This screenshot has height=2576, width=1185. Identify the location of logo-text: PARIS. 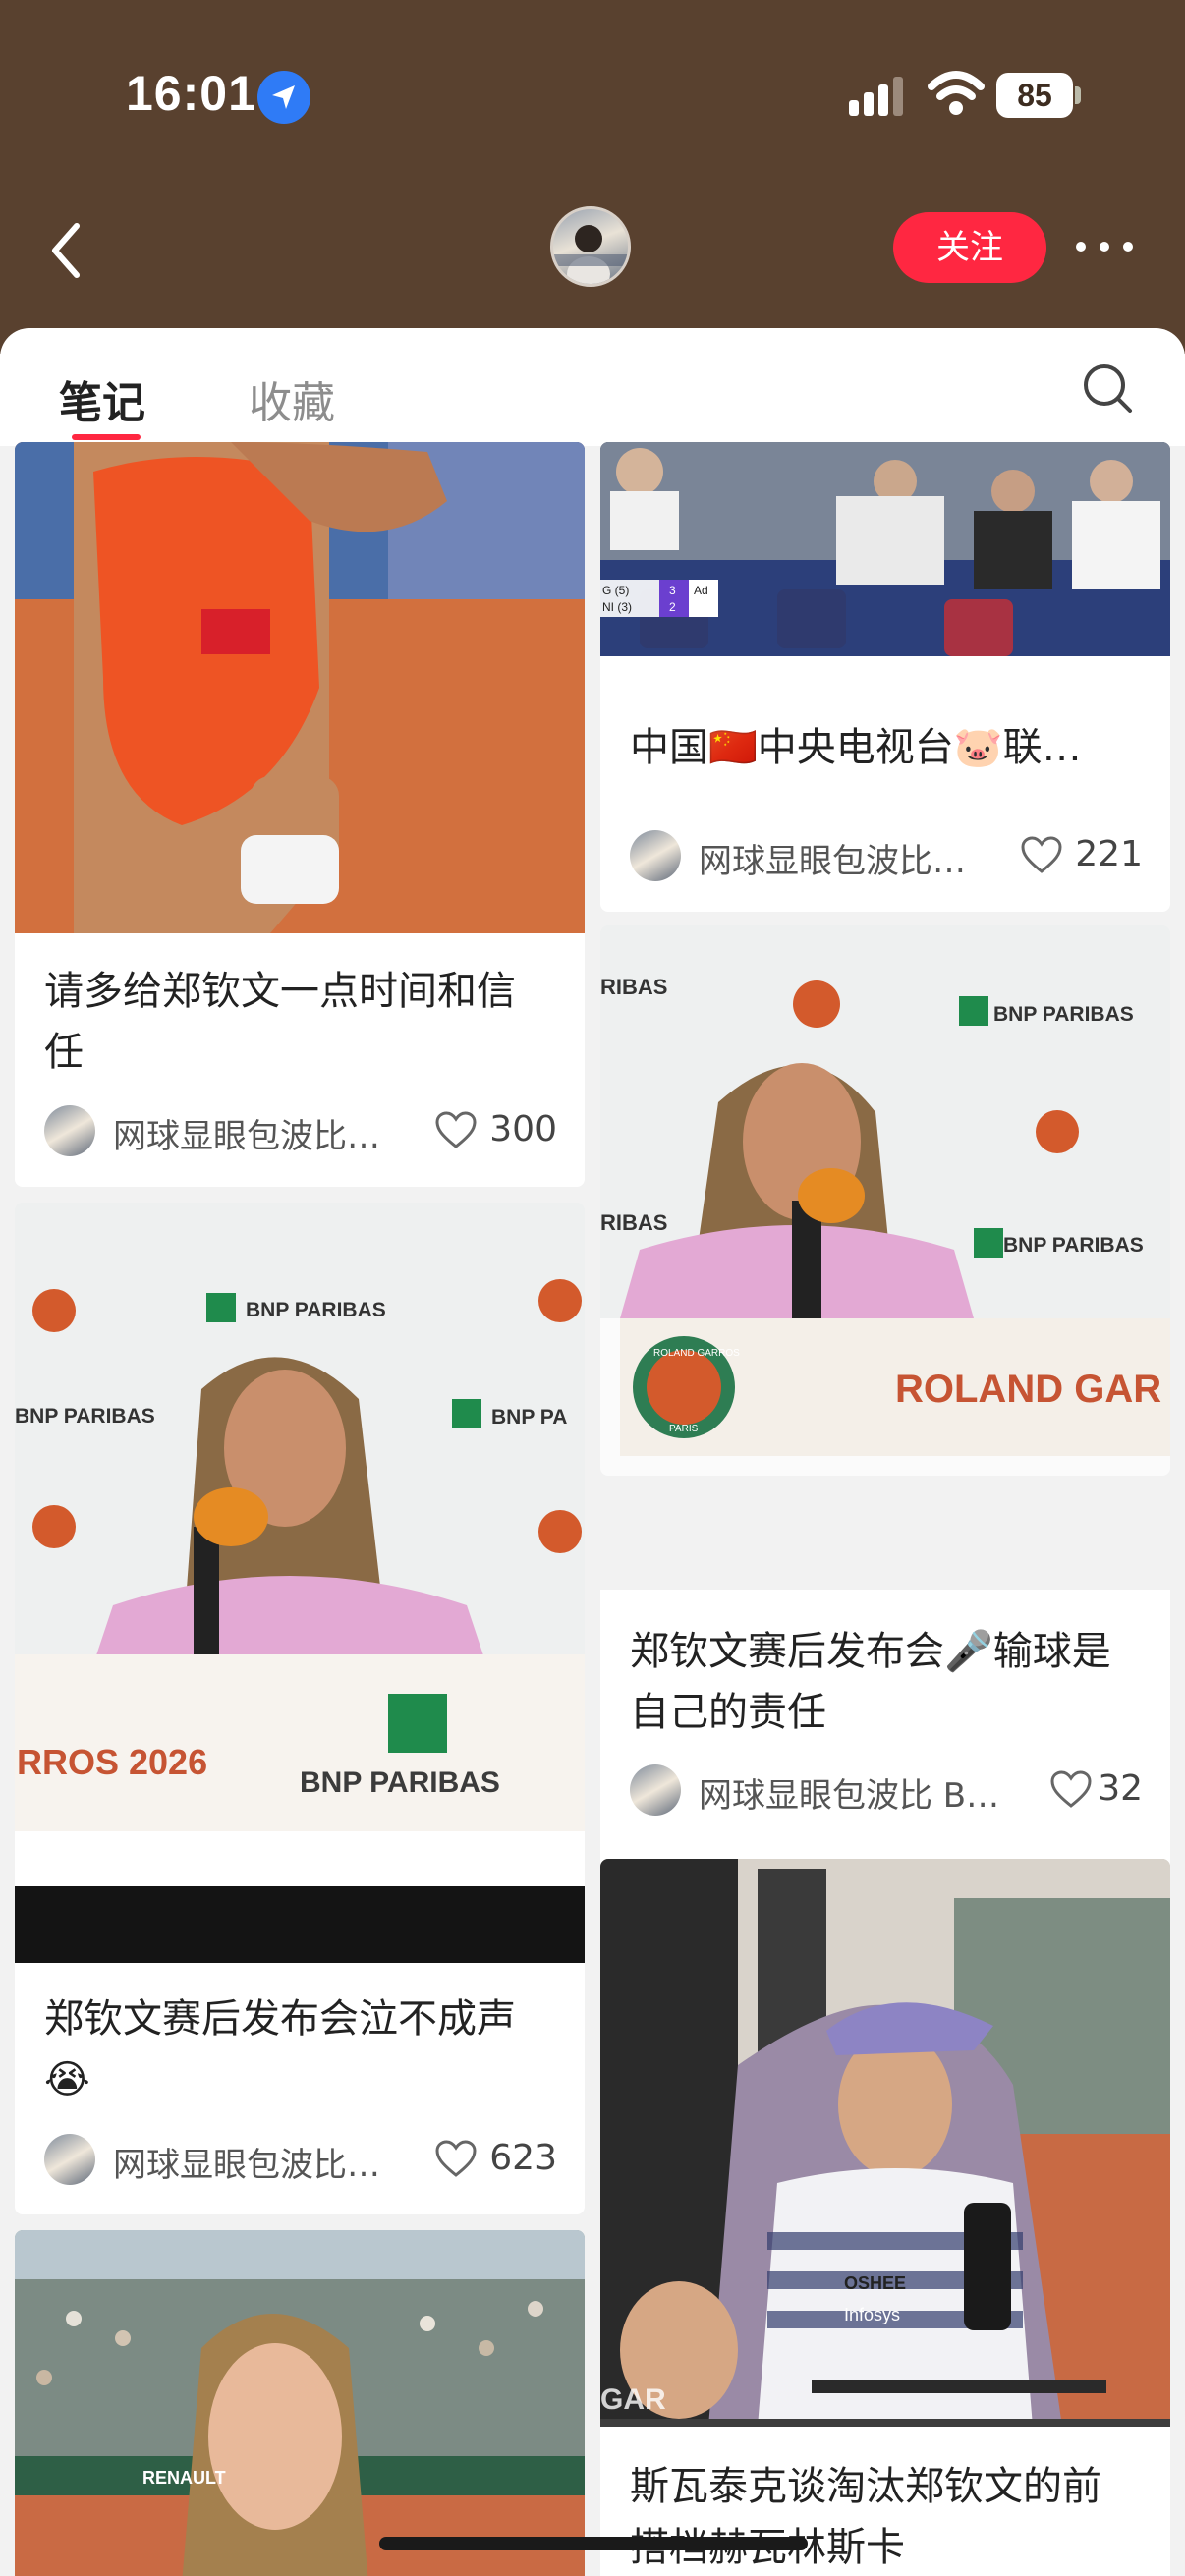
(684, 1429).